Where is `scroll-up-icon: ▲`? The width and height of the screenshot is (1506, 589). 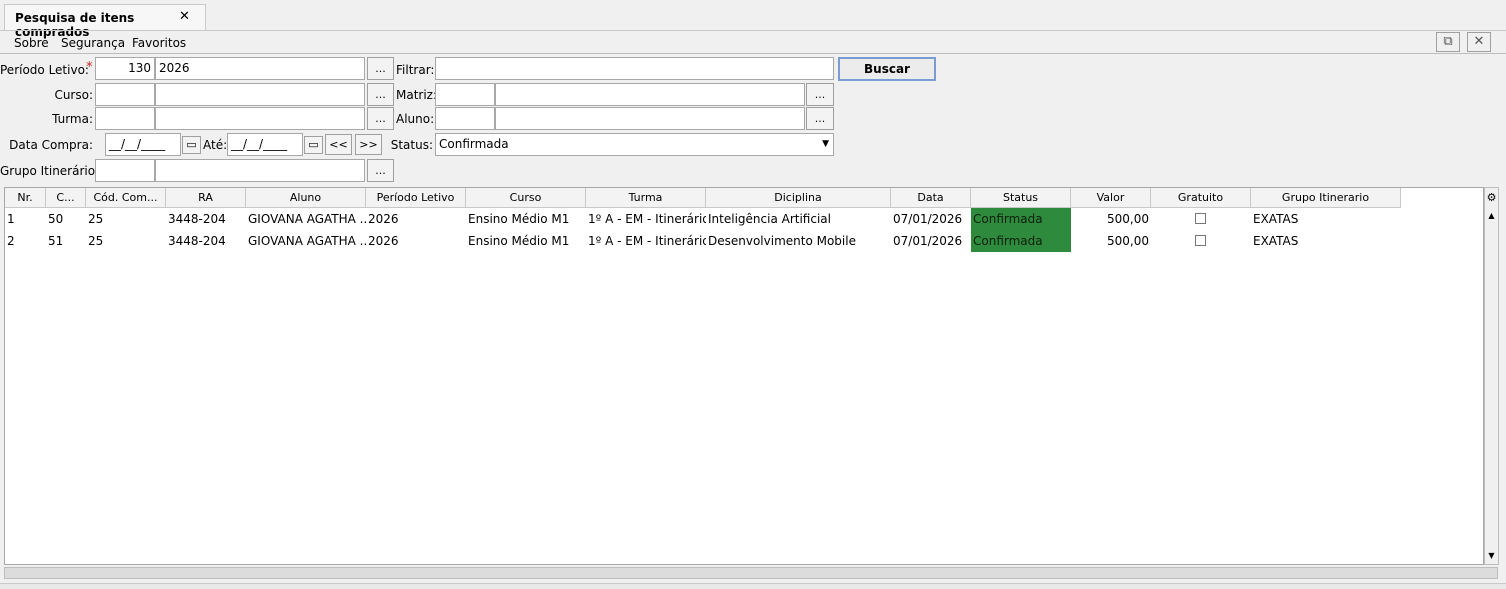
scroll-up-icon: ▲ is located at coordinates (1491, 216).